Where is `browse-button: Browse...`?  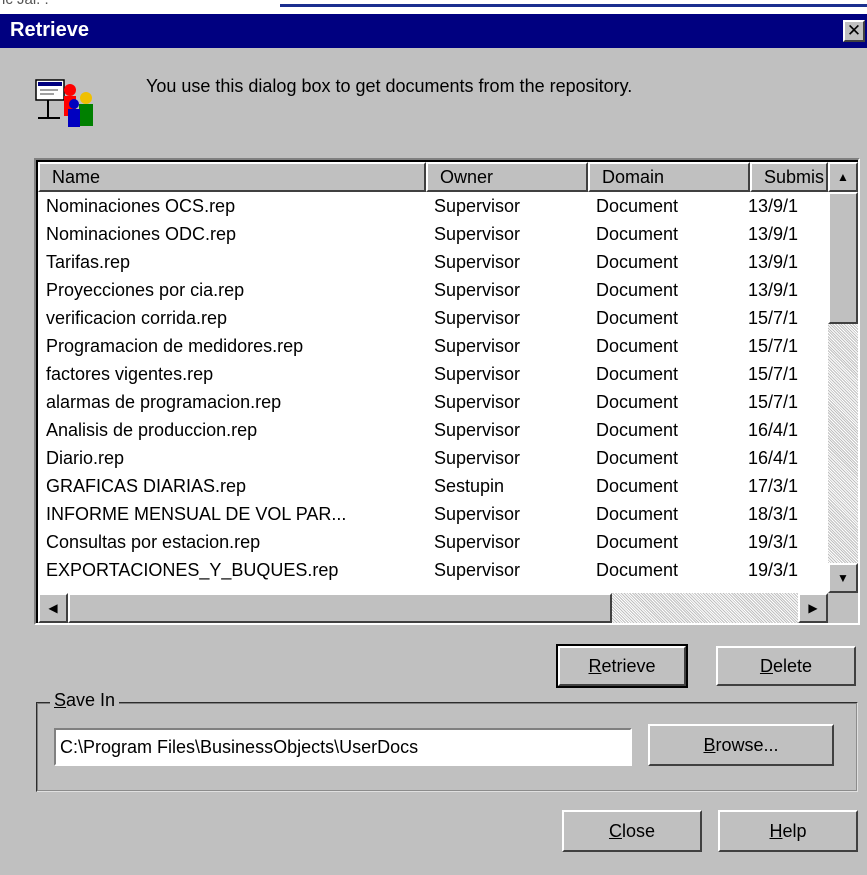
browse-button: Browse... is located at coordinates (741, 745).